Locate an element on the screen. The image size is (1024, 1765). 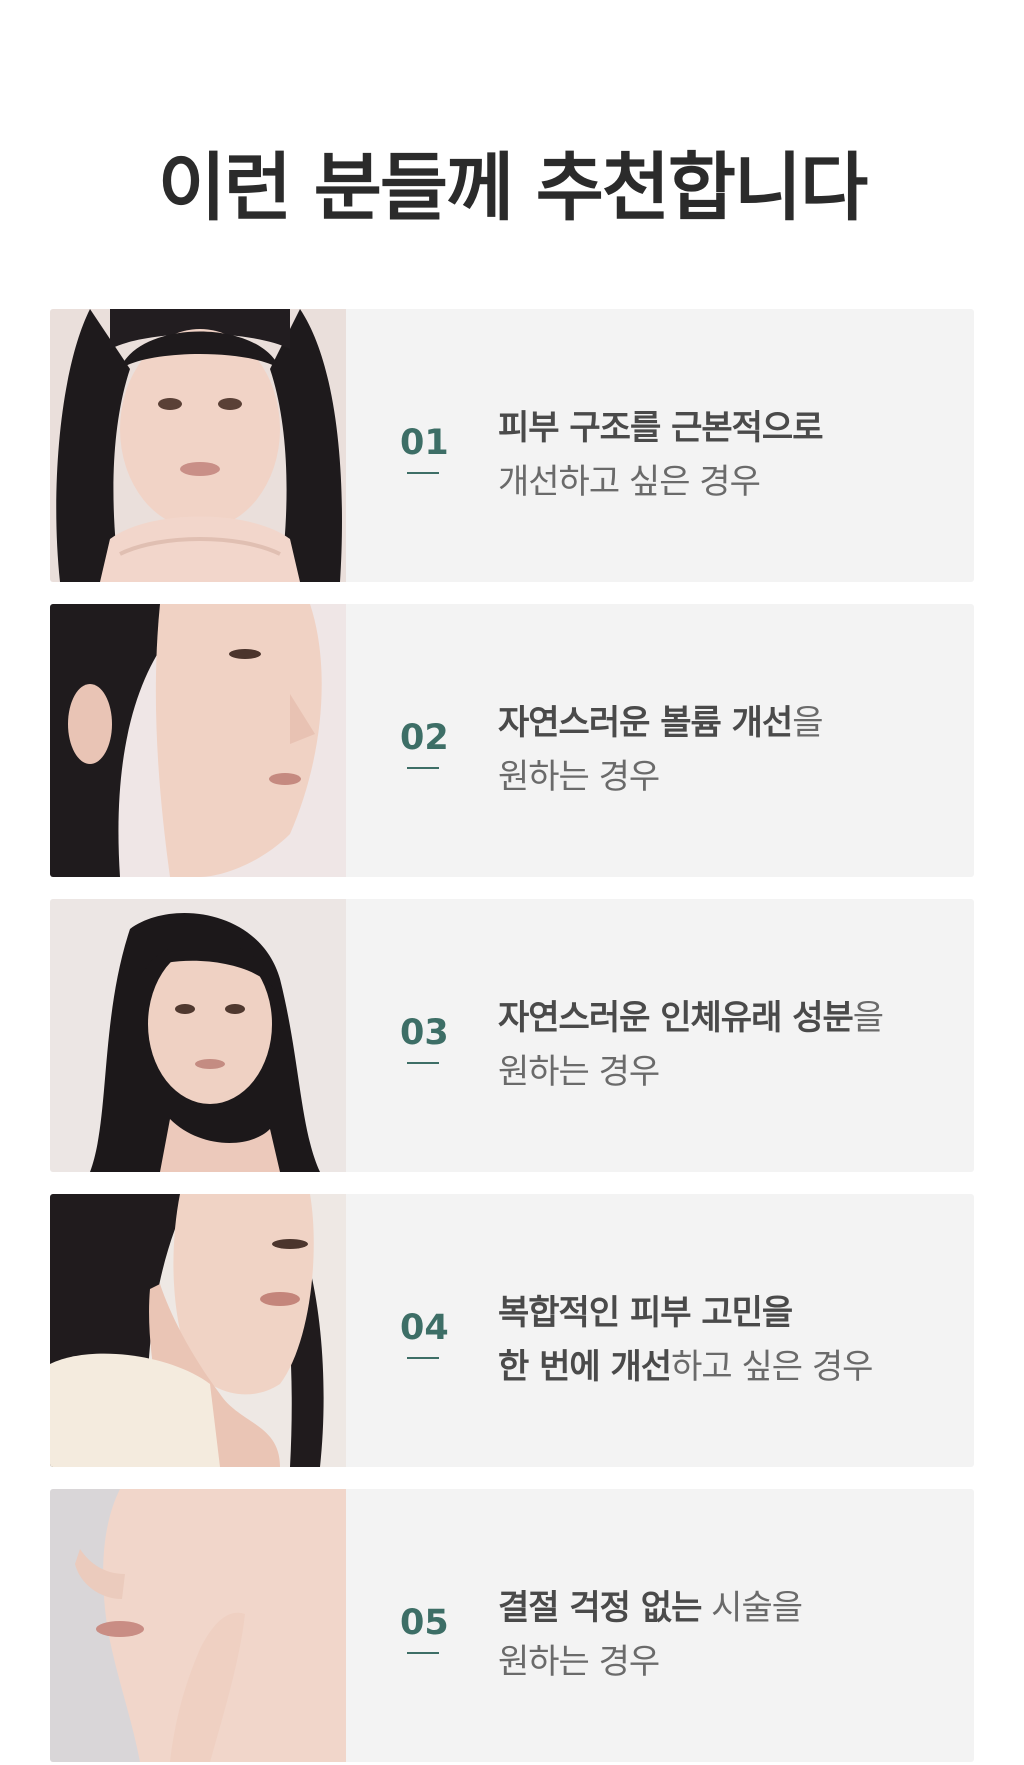
item-description: 피부 구조를 근본적으로 개선하고 싶은 경우 is located at coordinates (660, 455).